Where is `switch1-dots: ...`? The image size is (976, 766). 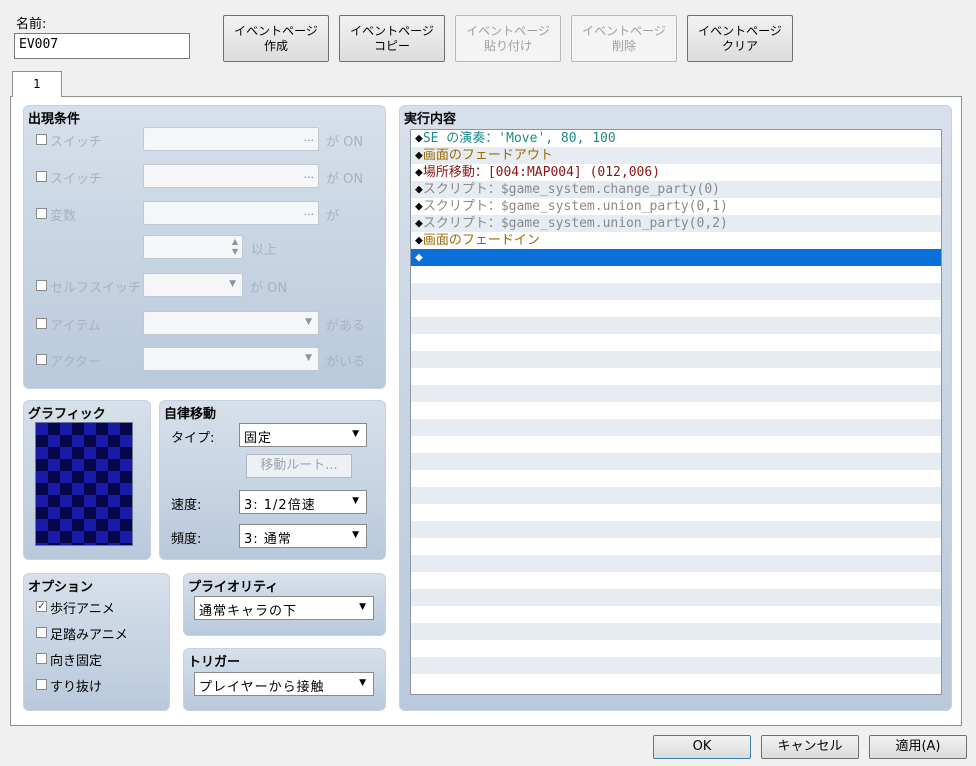 switch1-dots: ... is located at coordinates (309, 137).